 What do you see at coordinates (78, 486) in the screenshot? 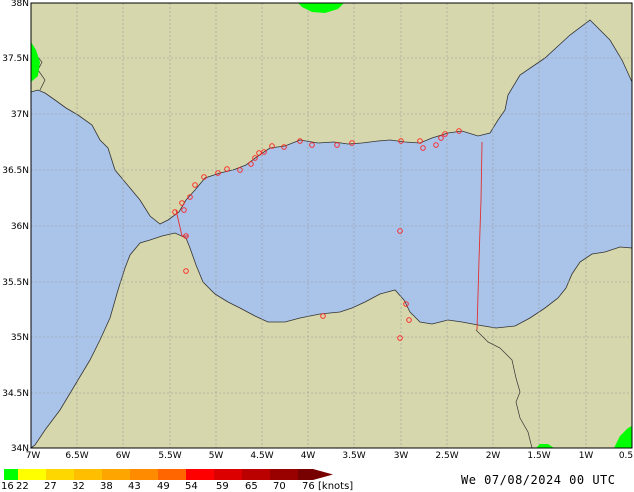
I see `legend-value: 32` at bounding box center [78, 486].